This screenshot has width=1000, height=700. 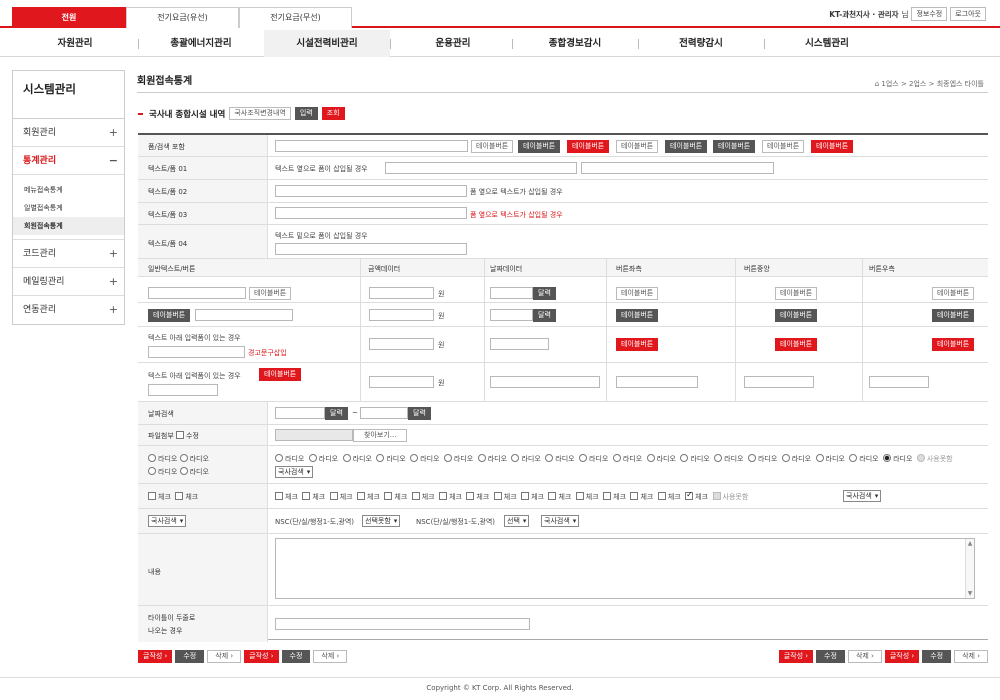 I want to click on tab-elec-wireless: 전기요금(무선), so click(x=295, y=17).